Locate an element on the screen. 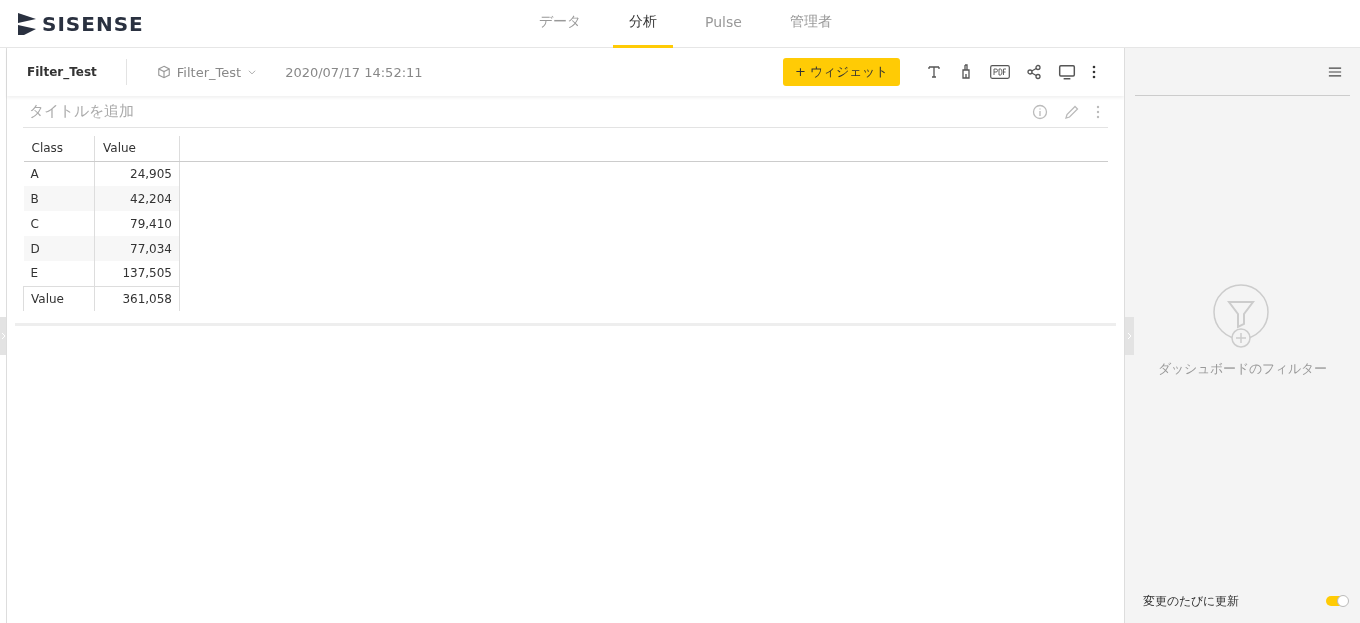  datasource-dropdown: Filter_Test is located at coordinates (207, 72).